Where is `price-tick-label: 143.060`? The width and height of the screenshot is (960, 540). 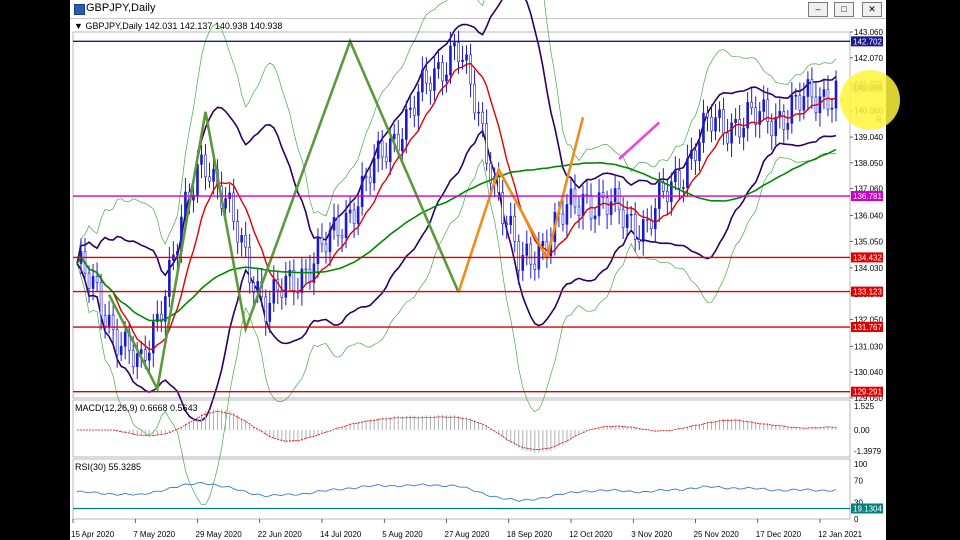
price-tick-label: 143.060 is located at coordinates (868, 32).